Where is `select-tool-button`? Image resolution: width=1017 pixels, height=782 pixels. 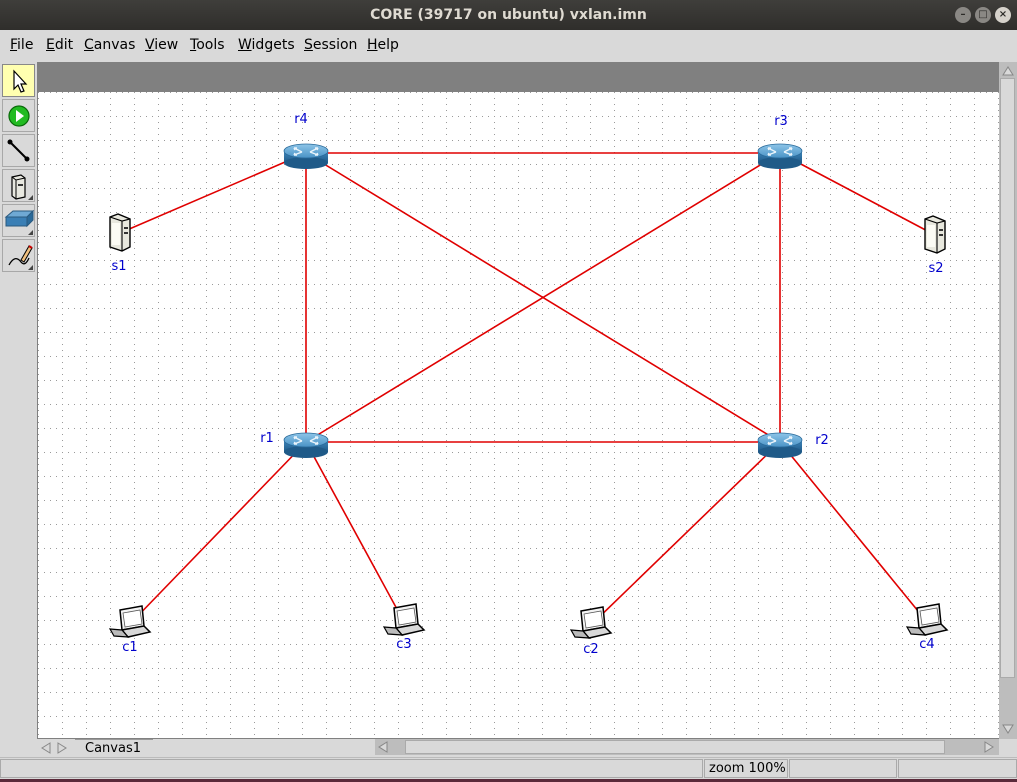
select-tool-button is located at coordinates (18, 80).